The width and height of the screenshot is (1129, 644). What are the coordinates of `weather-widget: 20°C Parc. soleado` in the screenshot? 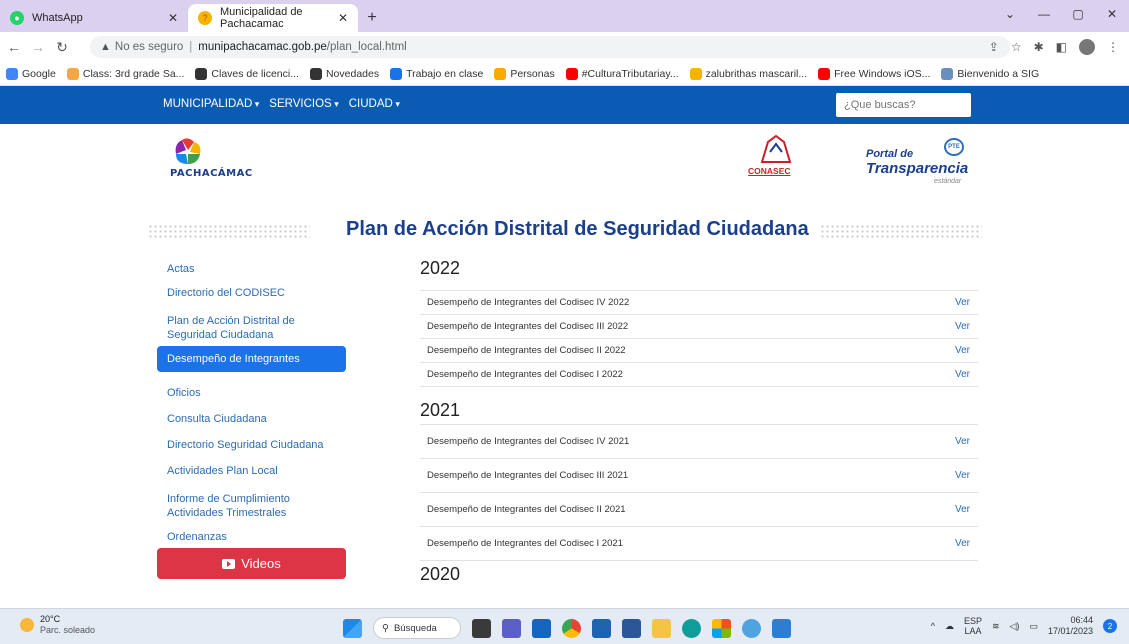 It's located at (57, 625).